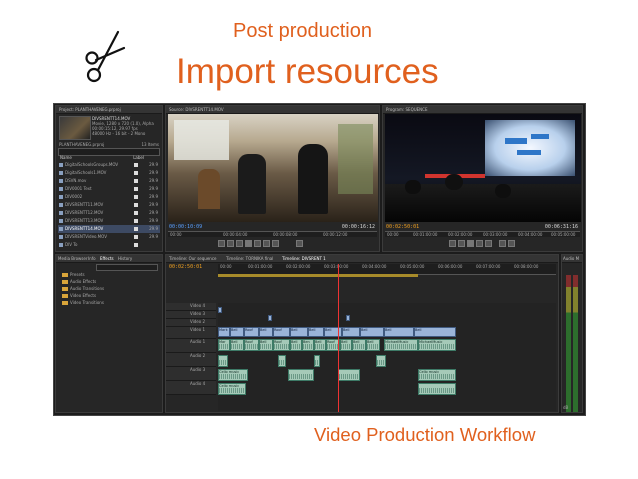 The height and width of the screenshot is (479, 638). I want to click on list-item-selected: DIVSRENTT14.MOV 29.9, so click(109, 229).